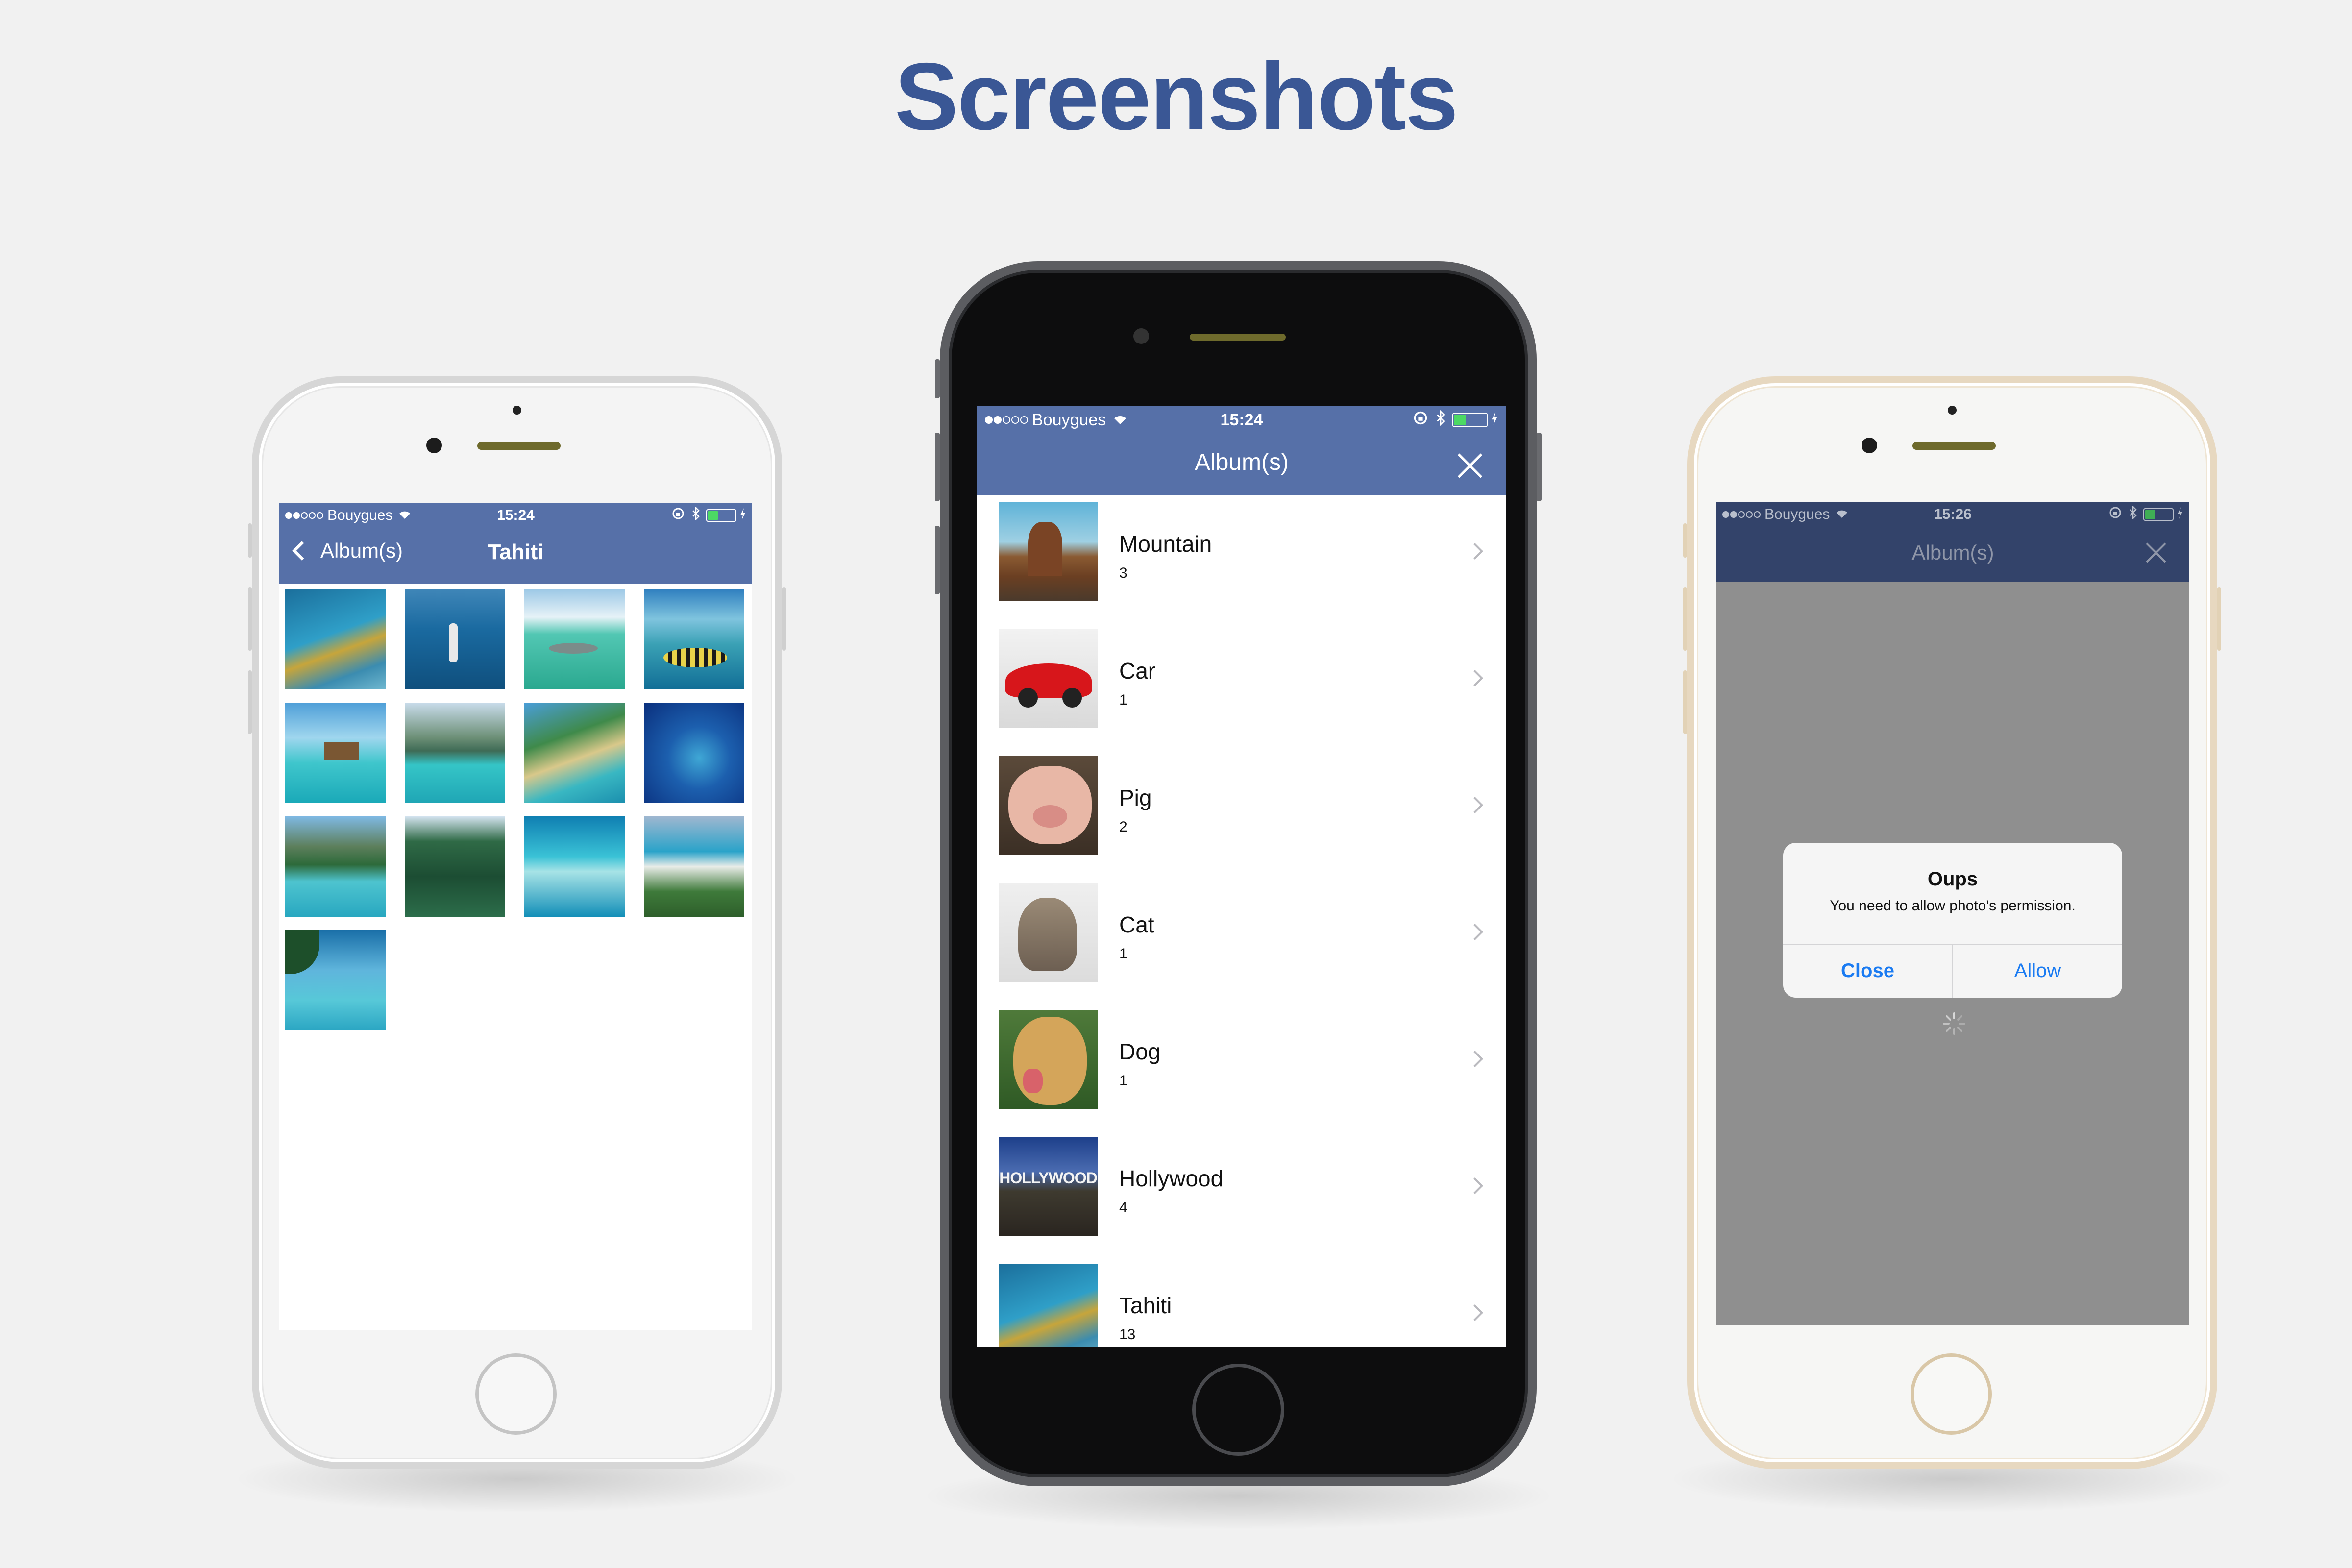 The width and height of the screenshot is (2352, 1568). Describe the element at coordinates (1145, 1305) in the screenshot. I see `album-name: Tahiti` at that location.